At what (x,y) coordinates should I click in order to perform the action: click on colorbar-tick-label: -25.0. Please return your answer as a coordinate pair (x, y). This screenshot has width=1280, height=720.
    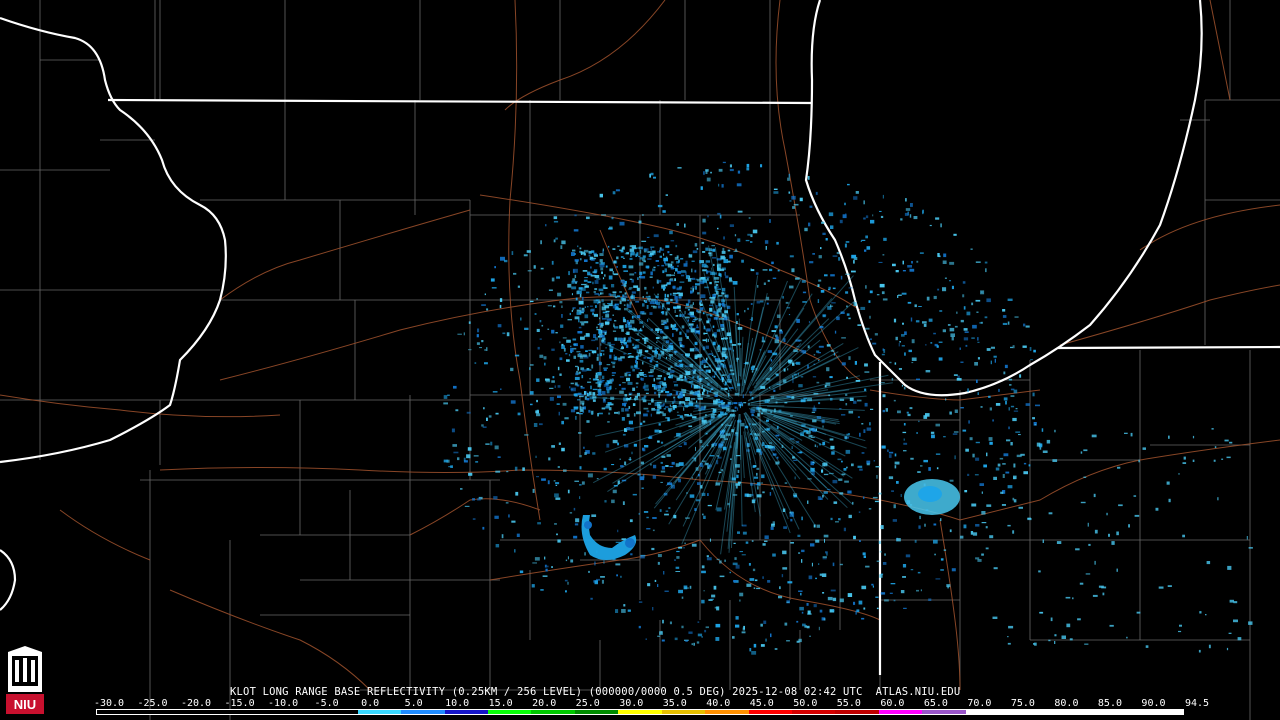
    Looking at the image, I should click on (152, 703).